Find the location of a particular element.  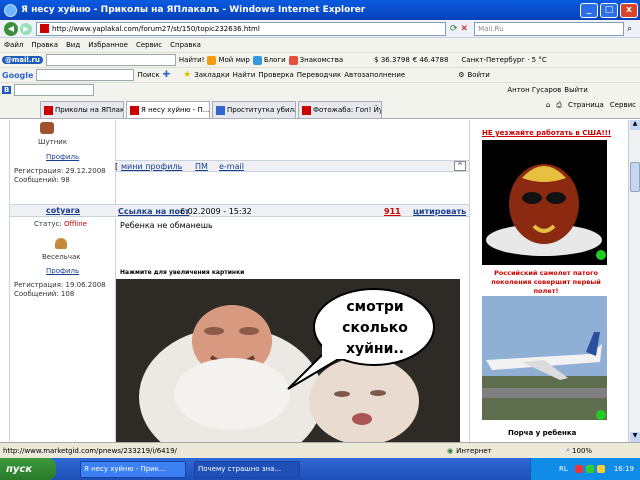

back-icon: ◀ is located at coordinates (11, 28).